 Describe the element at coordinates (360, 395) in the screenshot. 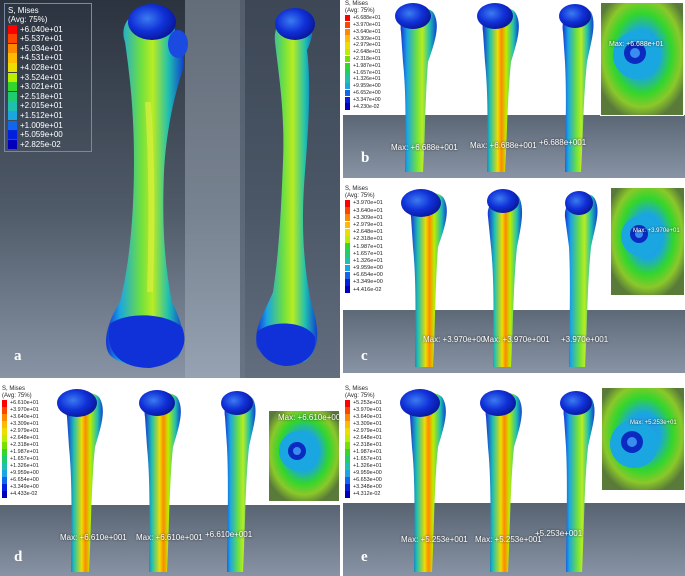

I see `legend-title-line2: (Avg: 75%)` at that location.